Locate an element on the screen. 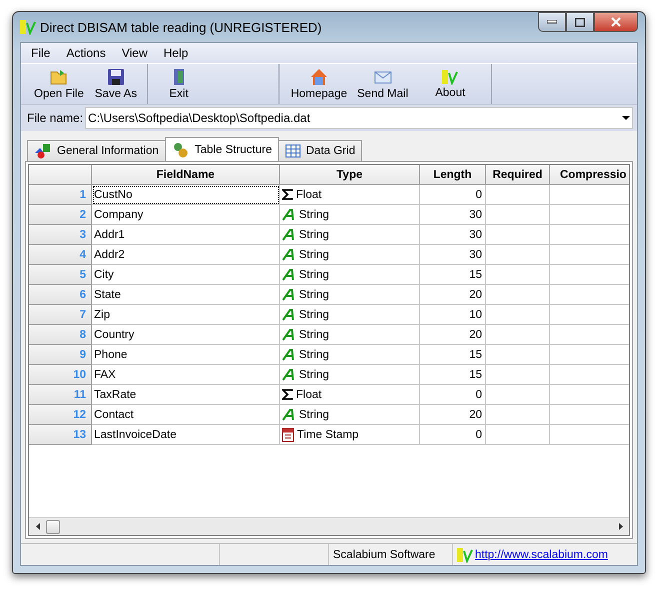 The height and width of the screenshot is (592, 665). column-header: Required is located at coordinates (518, 175).